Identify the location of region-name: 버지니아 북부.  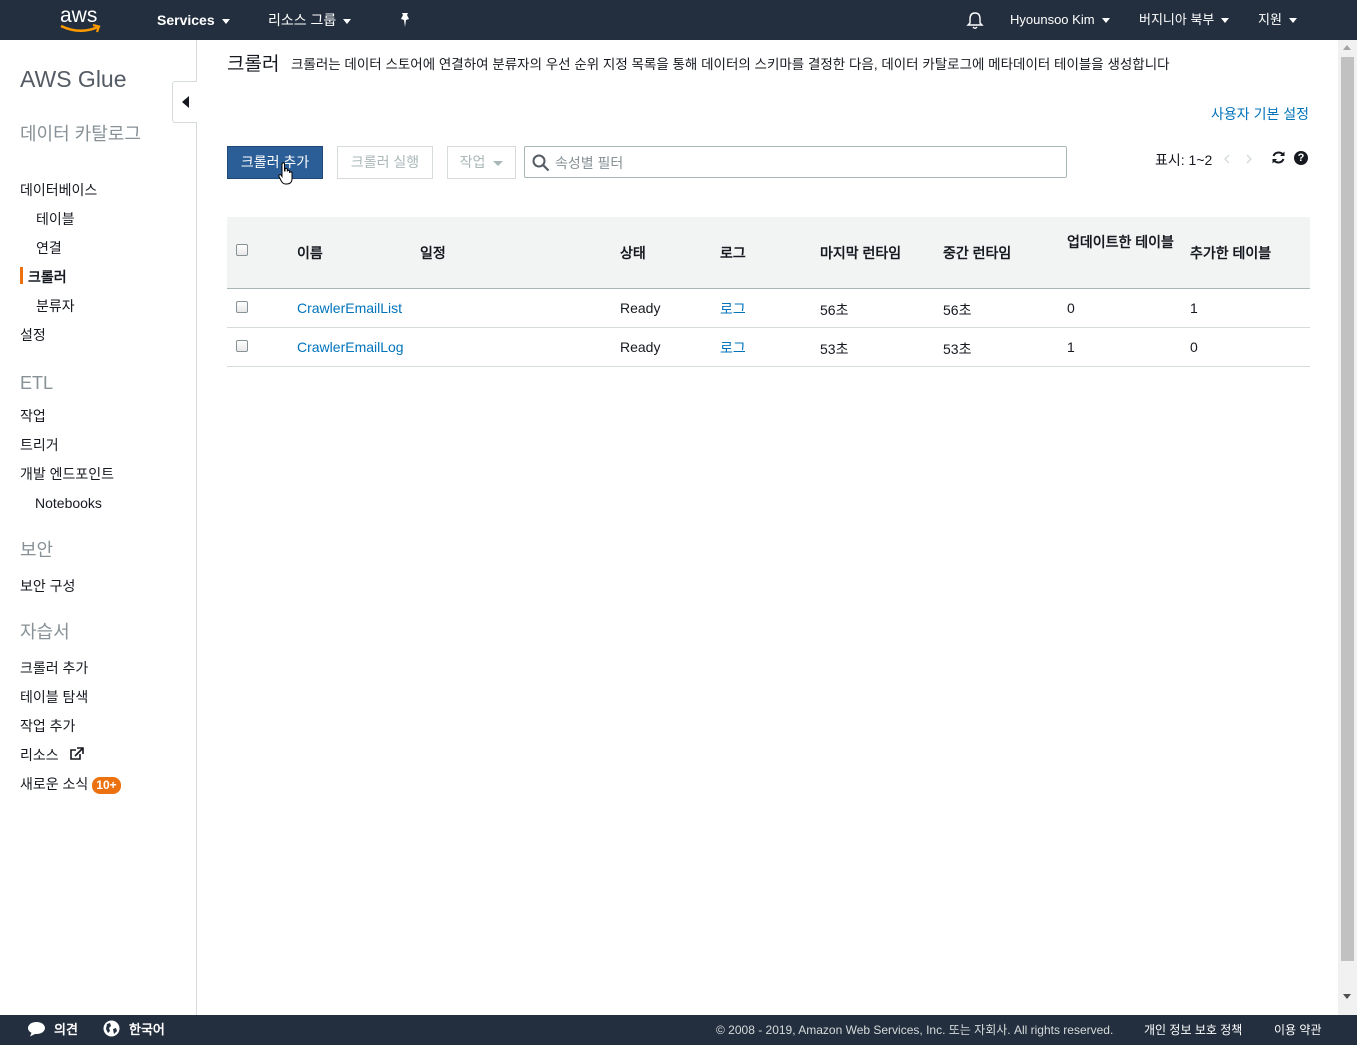
(1177, 19).